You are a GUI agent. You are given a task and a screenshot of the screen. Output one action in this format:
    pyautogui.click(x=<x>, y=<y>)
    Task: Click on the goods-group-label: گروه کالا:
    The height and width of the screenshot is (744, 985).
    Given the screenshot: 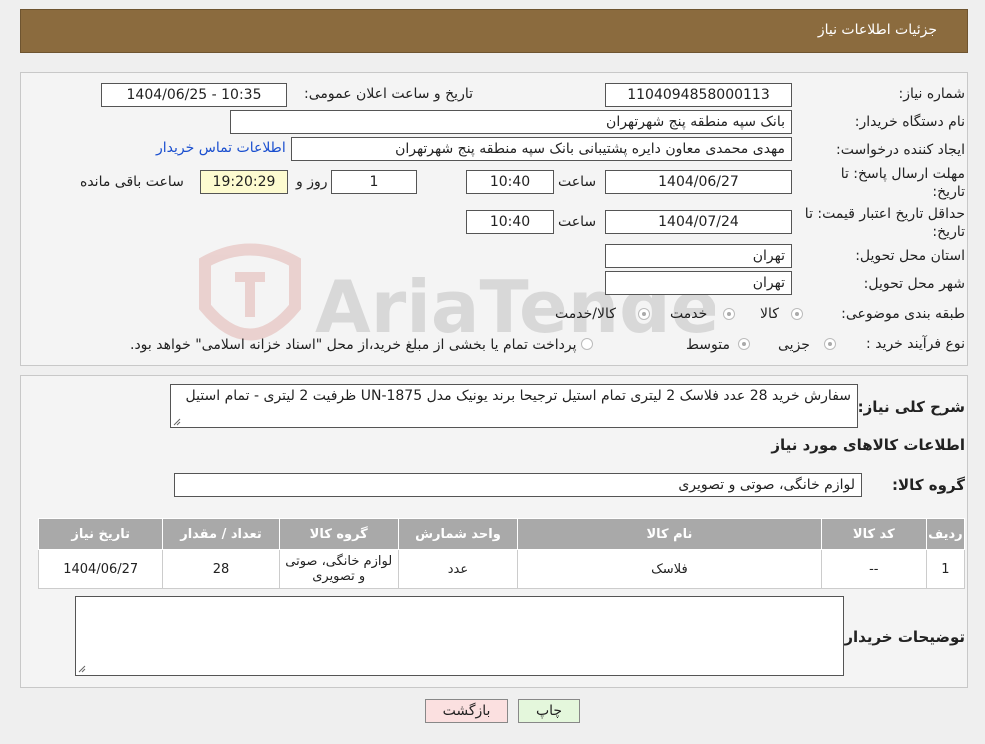 What is the action you would take?
    pyautogui.click(x=928, y=485)
    